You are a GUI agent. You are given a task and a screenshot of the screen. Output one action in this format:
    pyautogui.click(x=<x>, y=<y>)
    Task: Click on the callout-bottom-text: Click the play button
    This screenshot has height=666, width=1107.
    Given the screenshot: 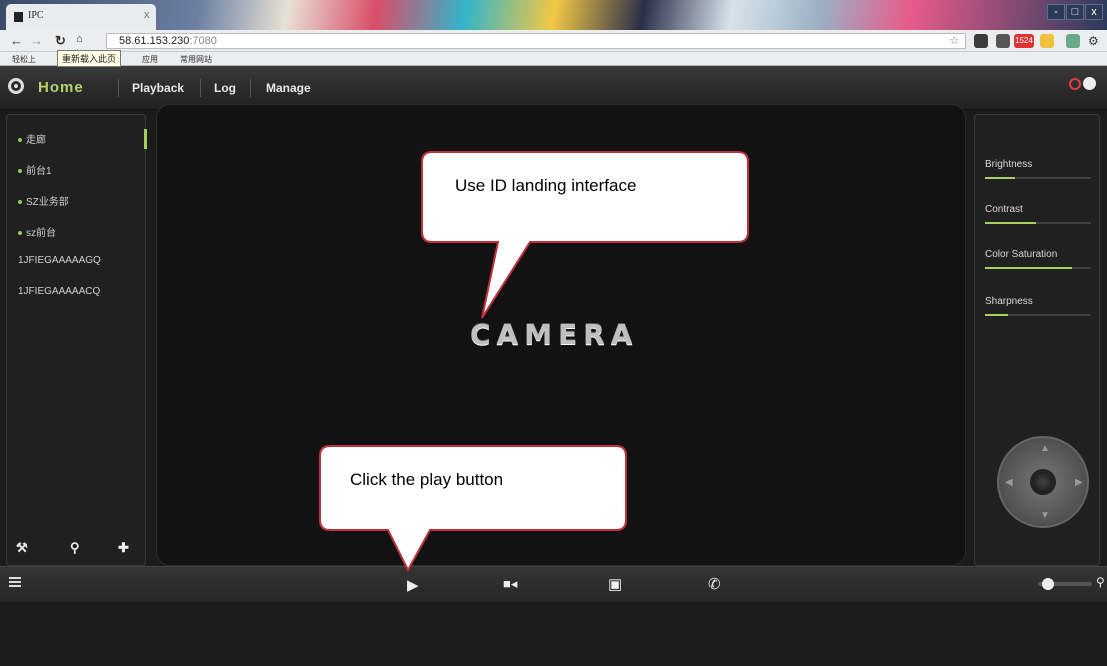 What is the action you would take?
    pyautogui.click(x=427, y=479)
    